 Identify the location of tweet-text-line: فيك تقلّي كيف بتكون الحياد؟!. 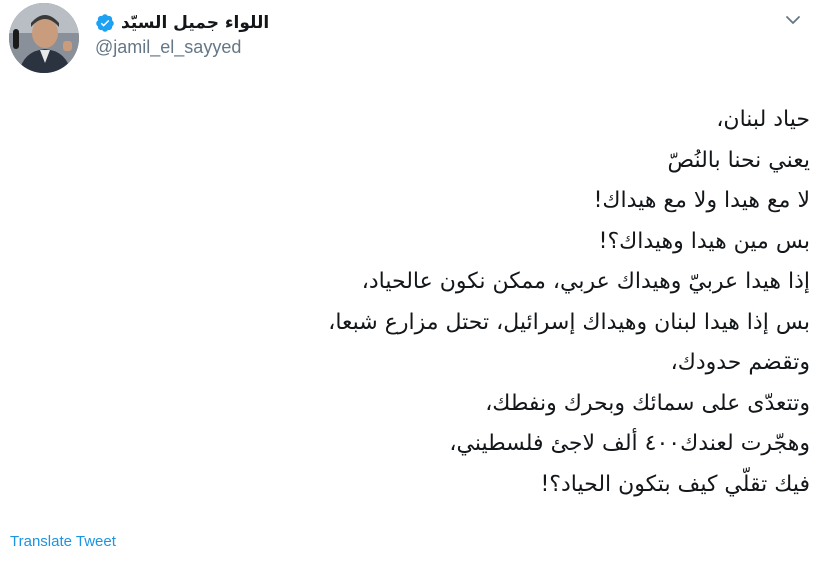
(675, 484).